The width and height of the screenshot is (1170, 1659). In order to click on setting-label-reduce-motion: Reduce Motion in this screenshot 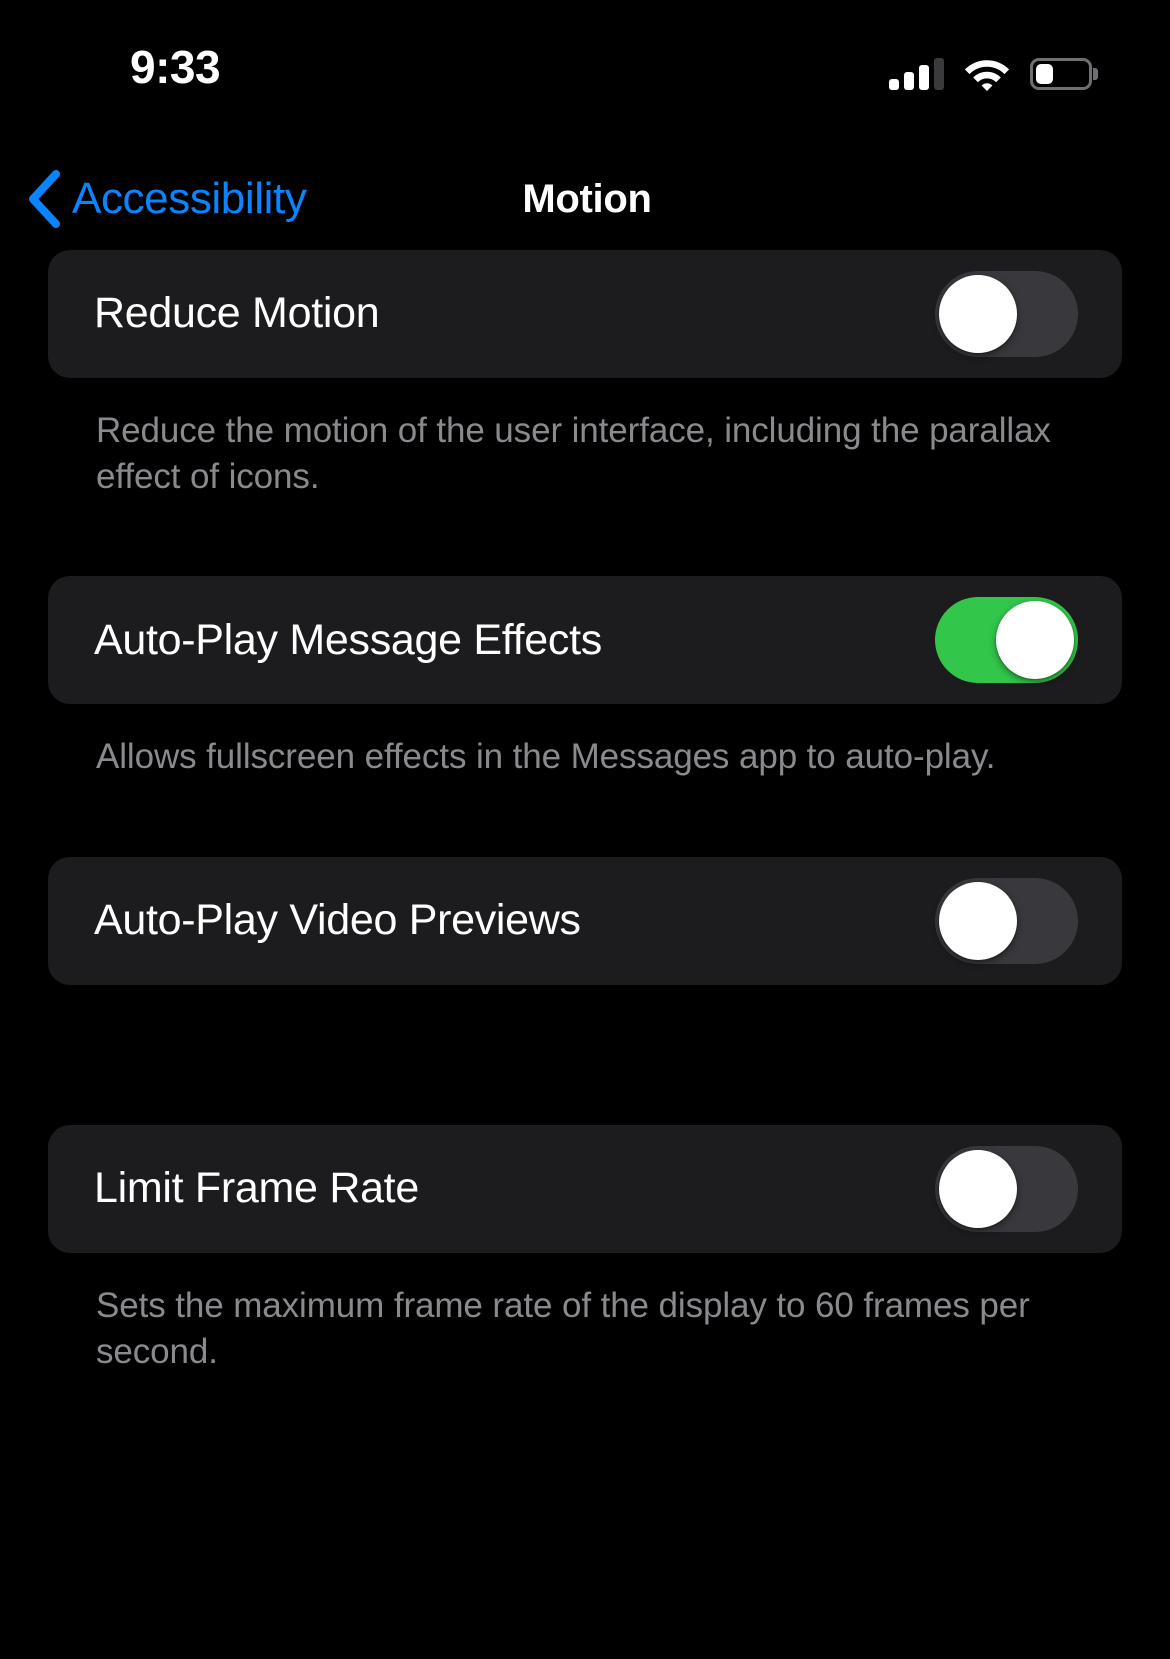, I will do `click(237, 313)`.